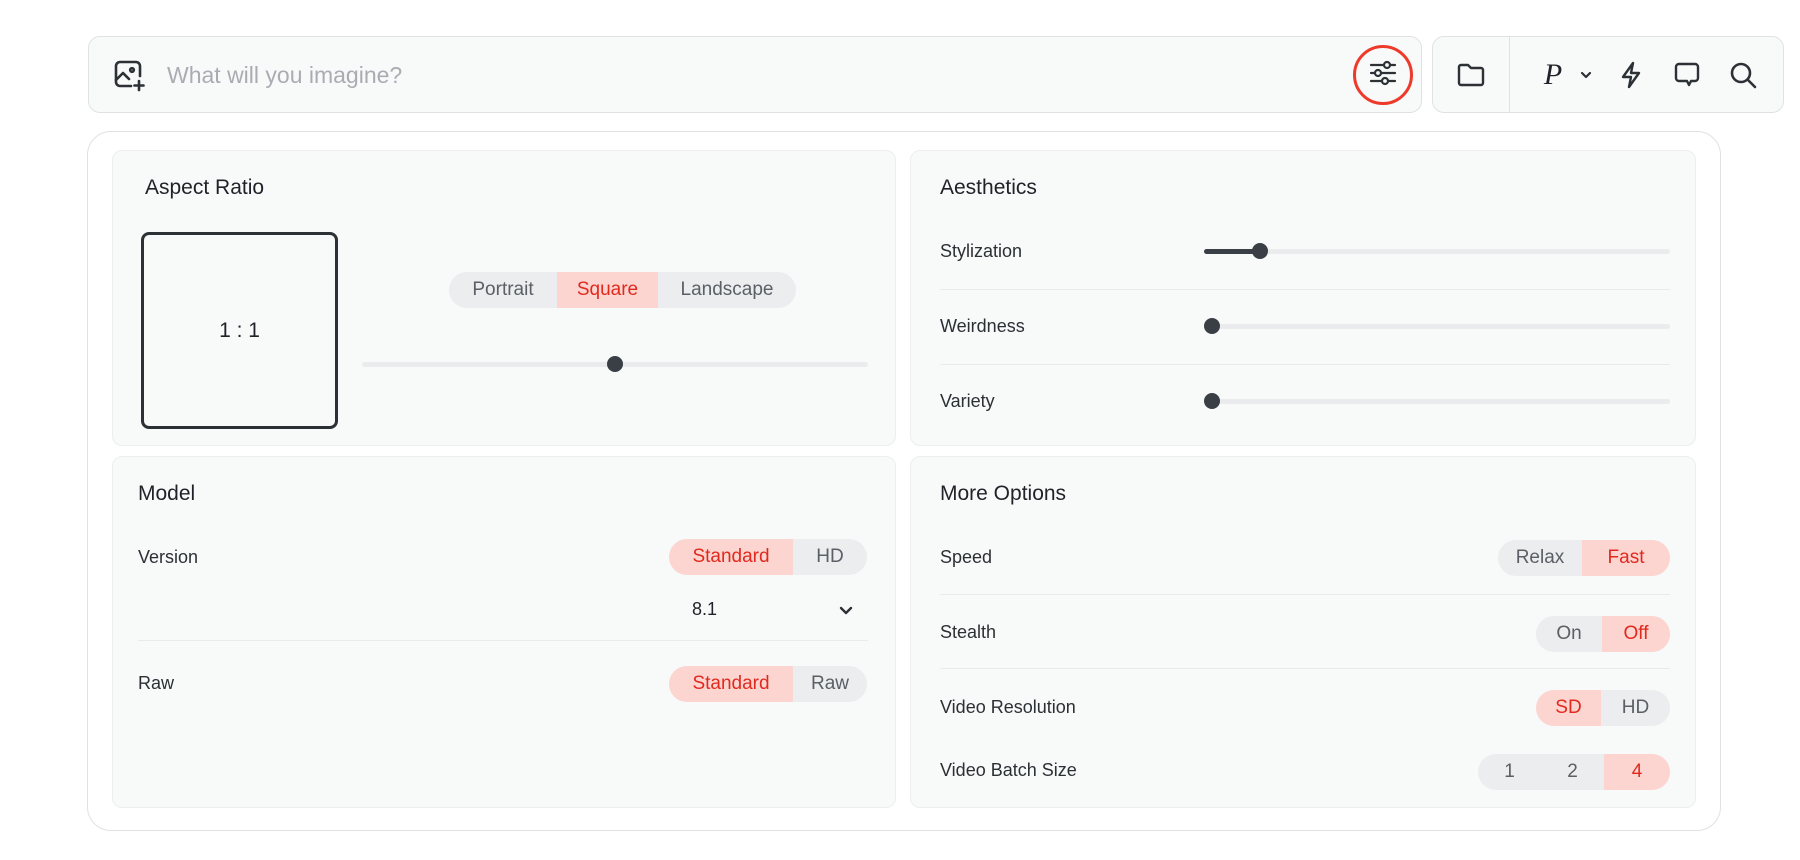 This screenshot has height=860, width=1800. What do you see at coordinates (1540, 558) in the screenshot?
I see `speed-relax: Relax` at bounding box center [1540, 558].